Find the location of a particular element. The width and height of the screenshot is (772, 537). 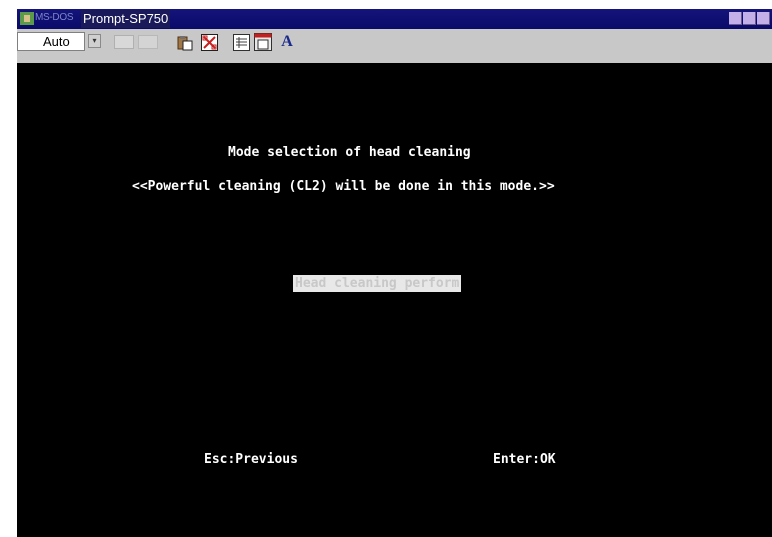

font-size-value: Auto is located at coordinates (56, 41).